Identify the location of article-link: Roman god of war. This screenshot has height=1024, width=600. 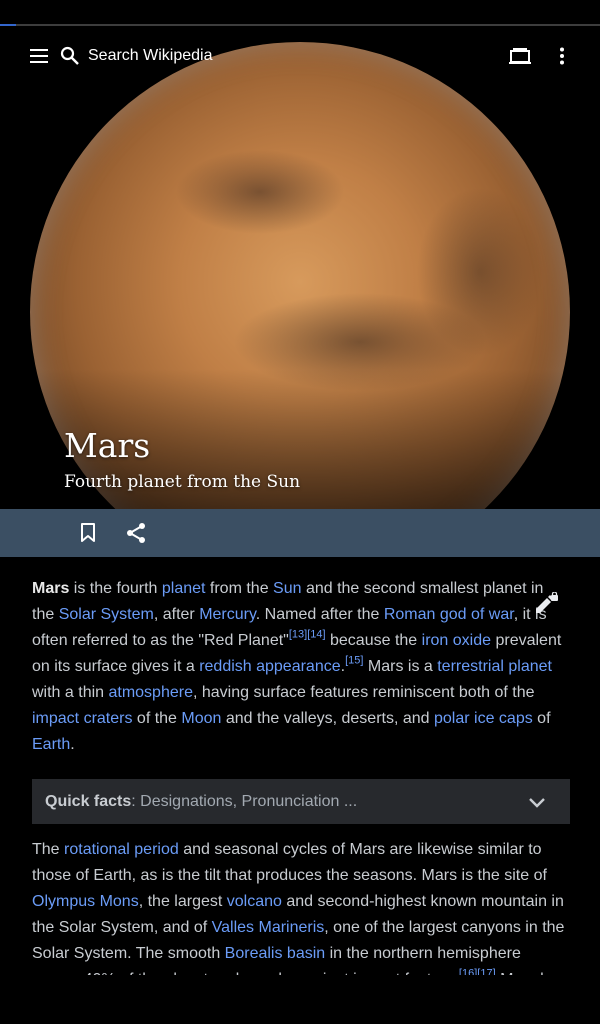
(449, 614).